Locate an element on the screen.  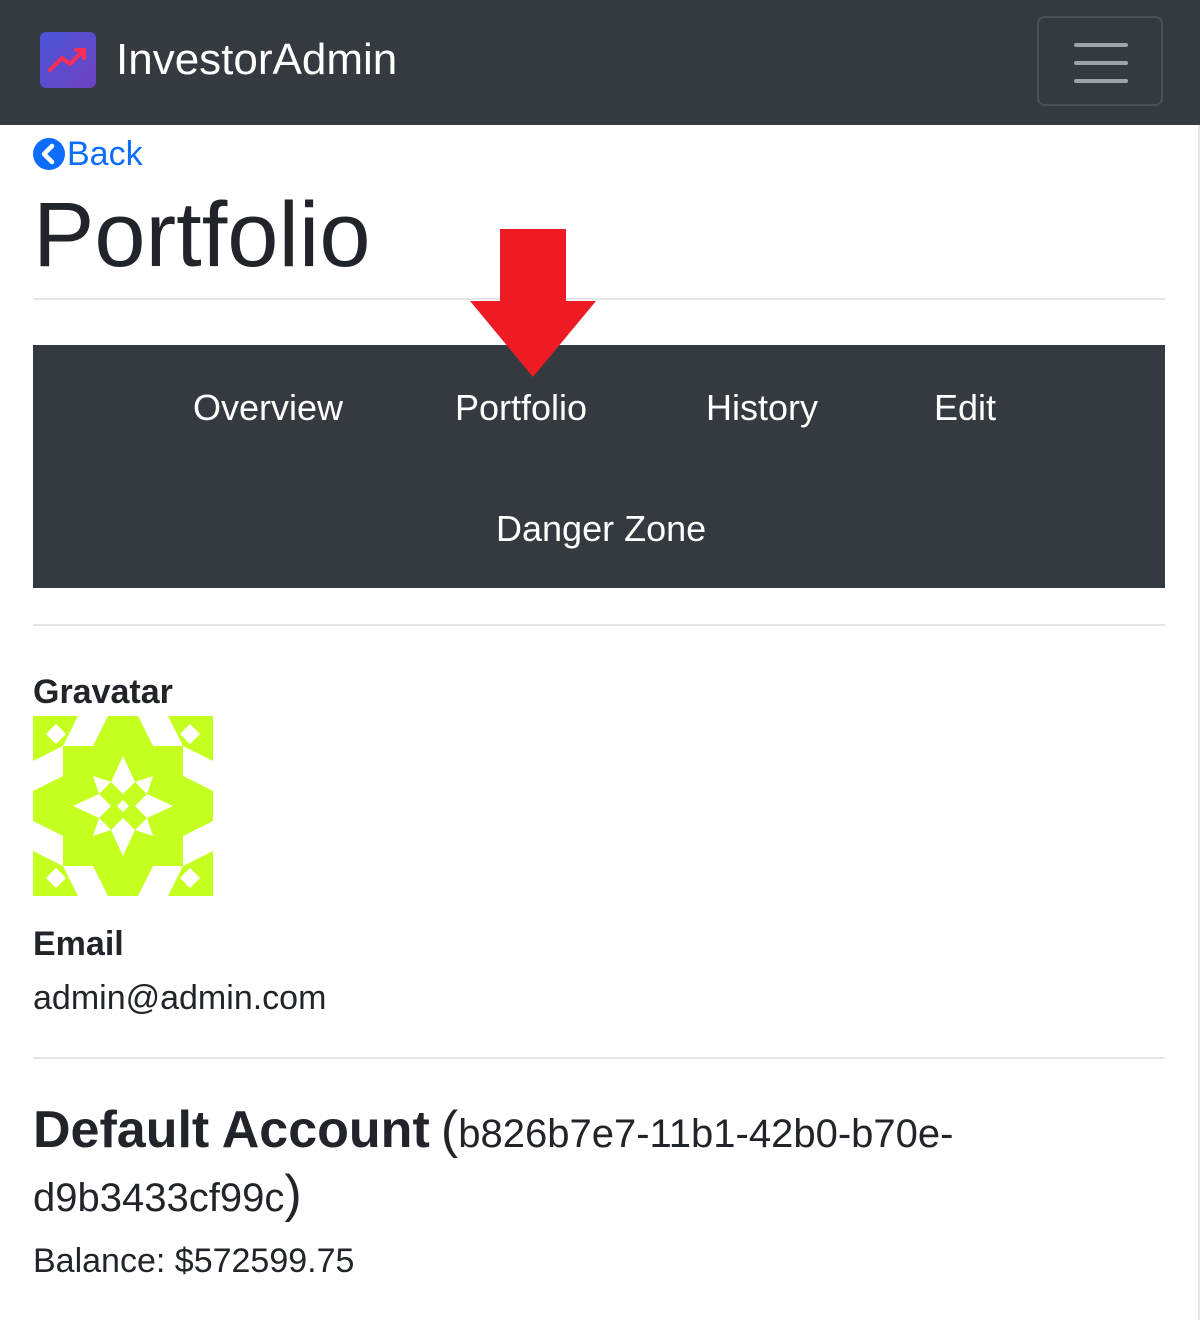
trending-up-icon is located at coordinates (68, 60).